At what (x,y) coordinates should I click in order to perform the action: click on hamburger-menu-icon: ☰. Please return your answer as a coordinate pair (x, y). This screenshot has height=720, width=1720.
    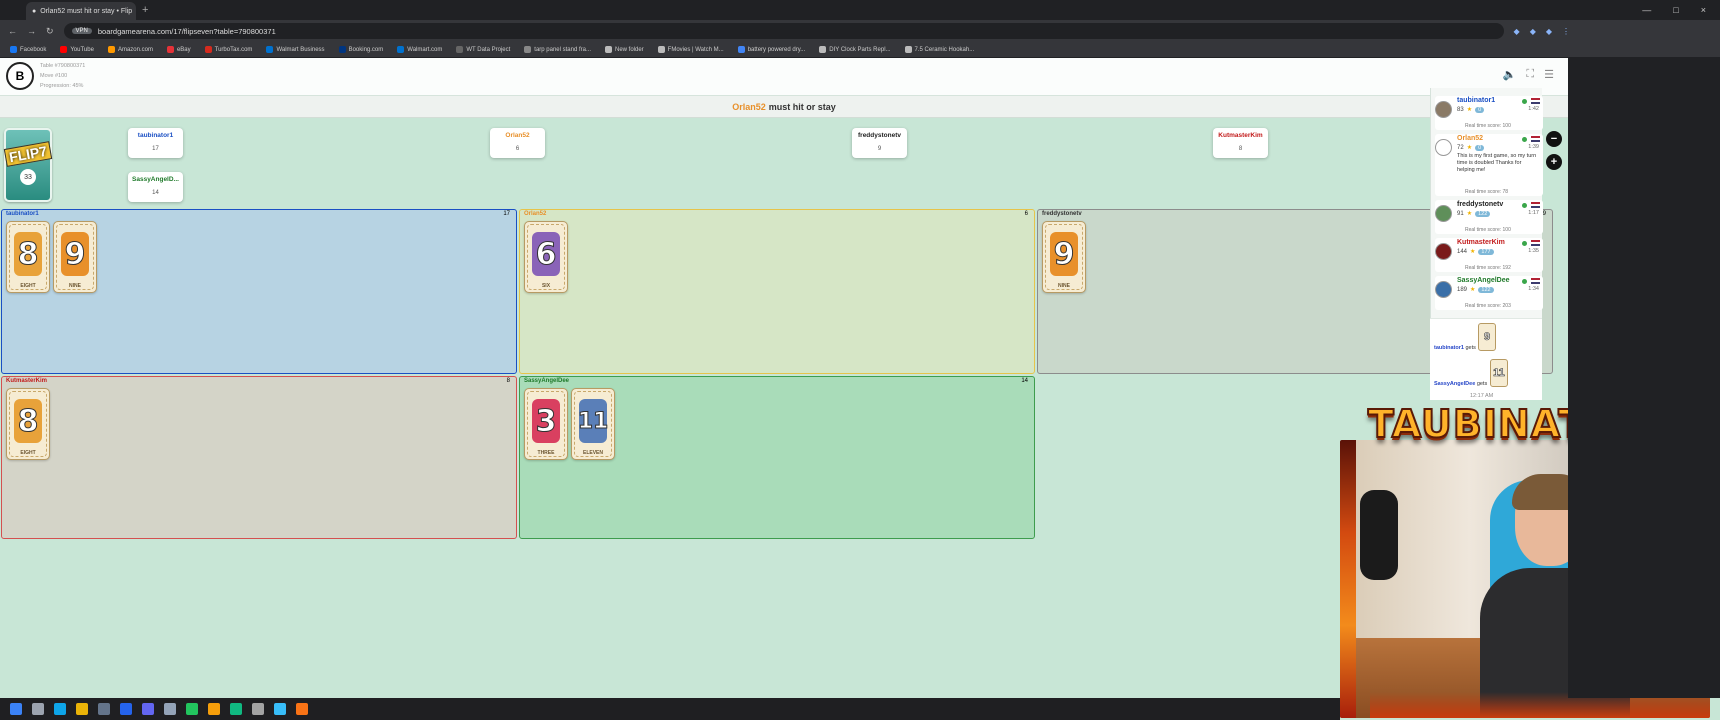
    Looking at the image, I should click on (1549, 74).